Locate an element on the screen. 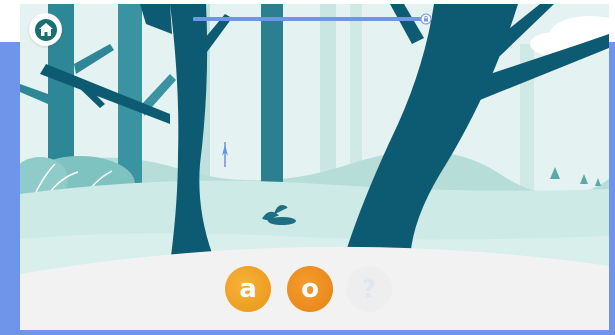 This screenshot has height=335, width=615. home-button is located at coordinates (45, 29).